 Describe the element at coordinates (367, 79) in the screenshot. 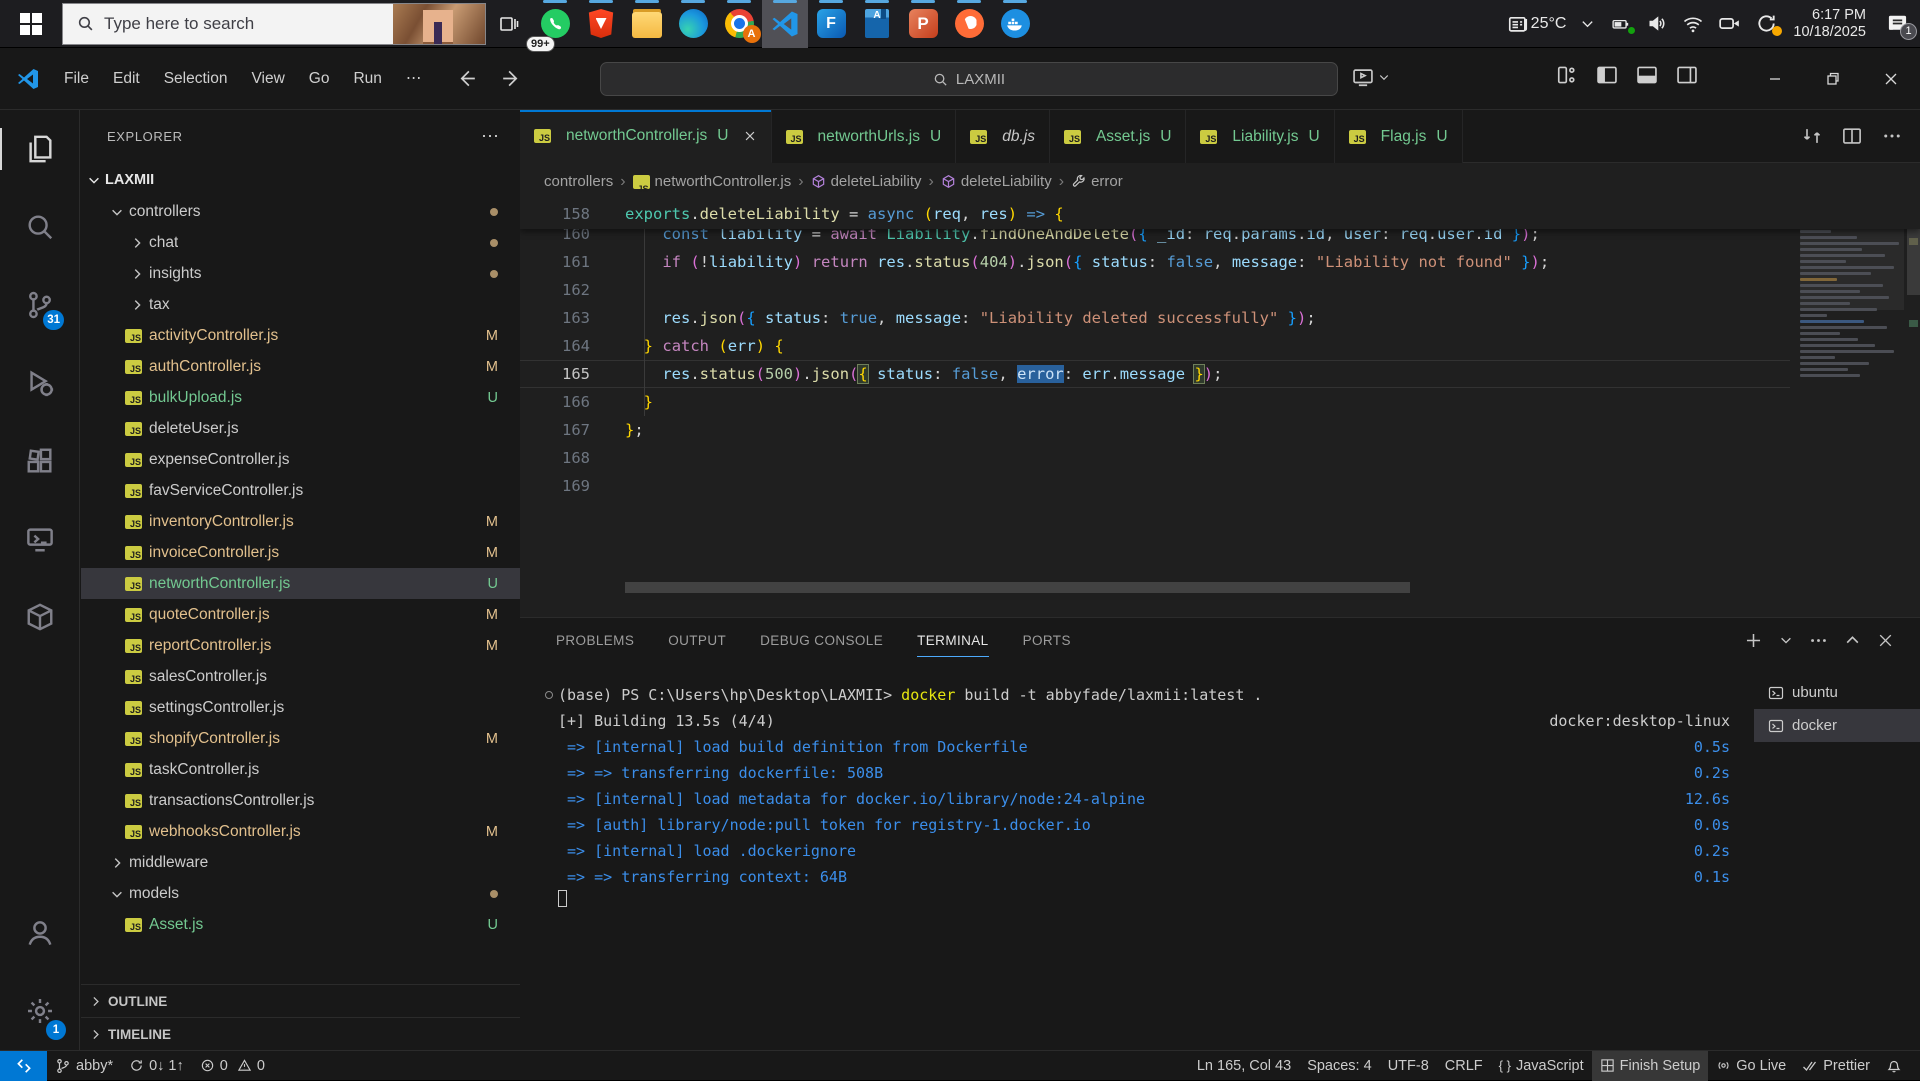

I see `menu-run: Run` at that location.